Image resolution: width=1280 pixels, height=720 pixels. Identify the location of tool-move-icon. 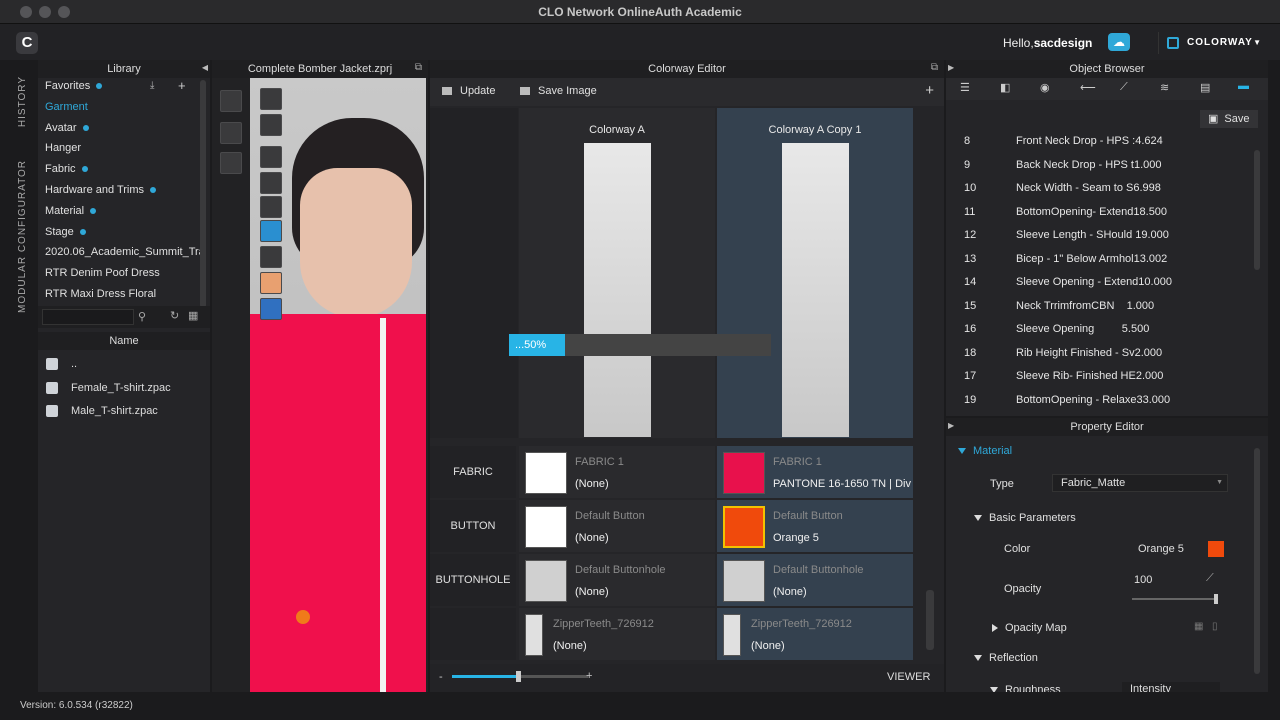
(231, 133).